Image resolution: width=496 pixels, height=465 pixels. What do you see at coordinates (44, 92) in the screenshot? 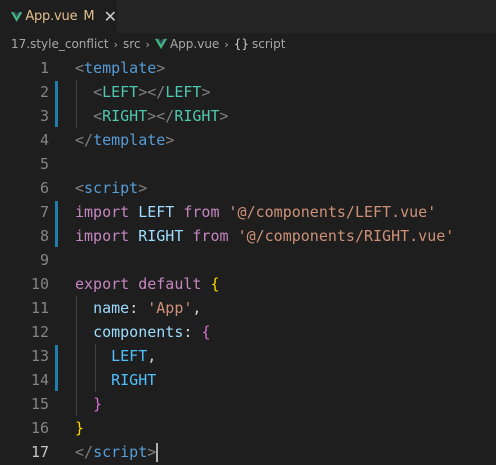
I see `line-number: 2` at bounding box center [44, 92].